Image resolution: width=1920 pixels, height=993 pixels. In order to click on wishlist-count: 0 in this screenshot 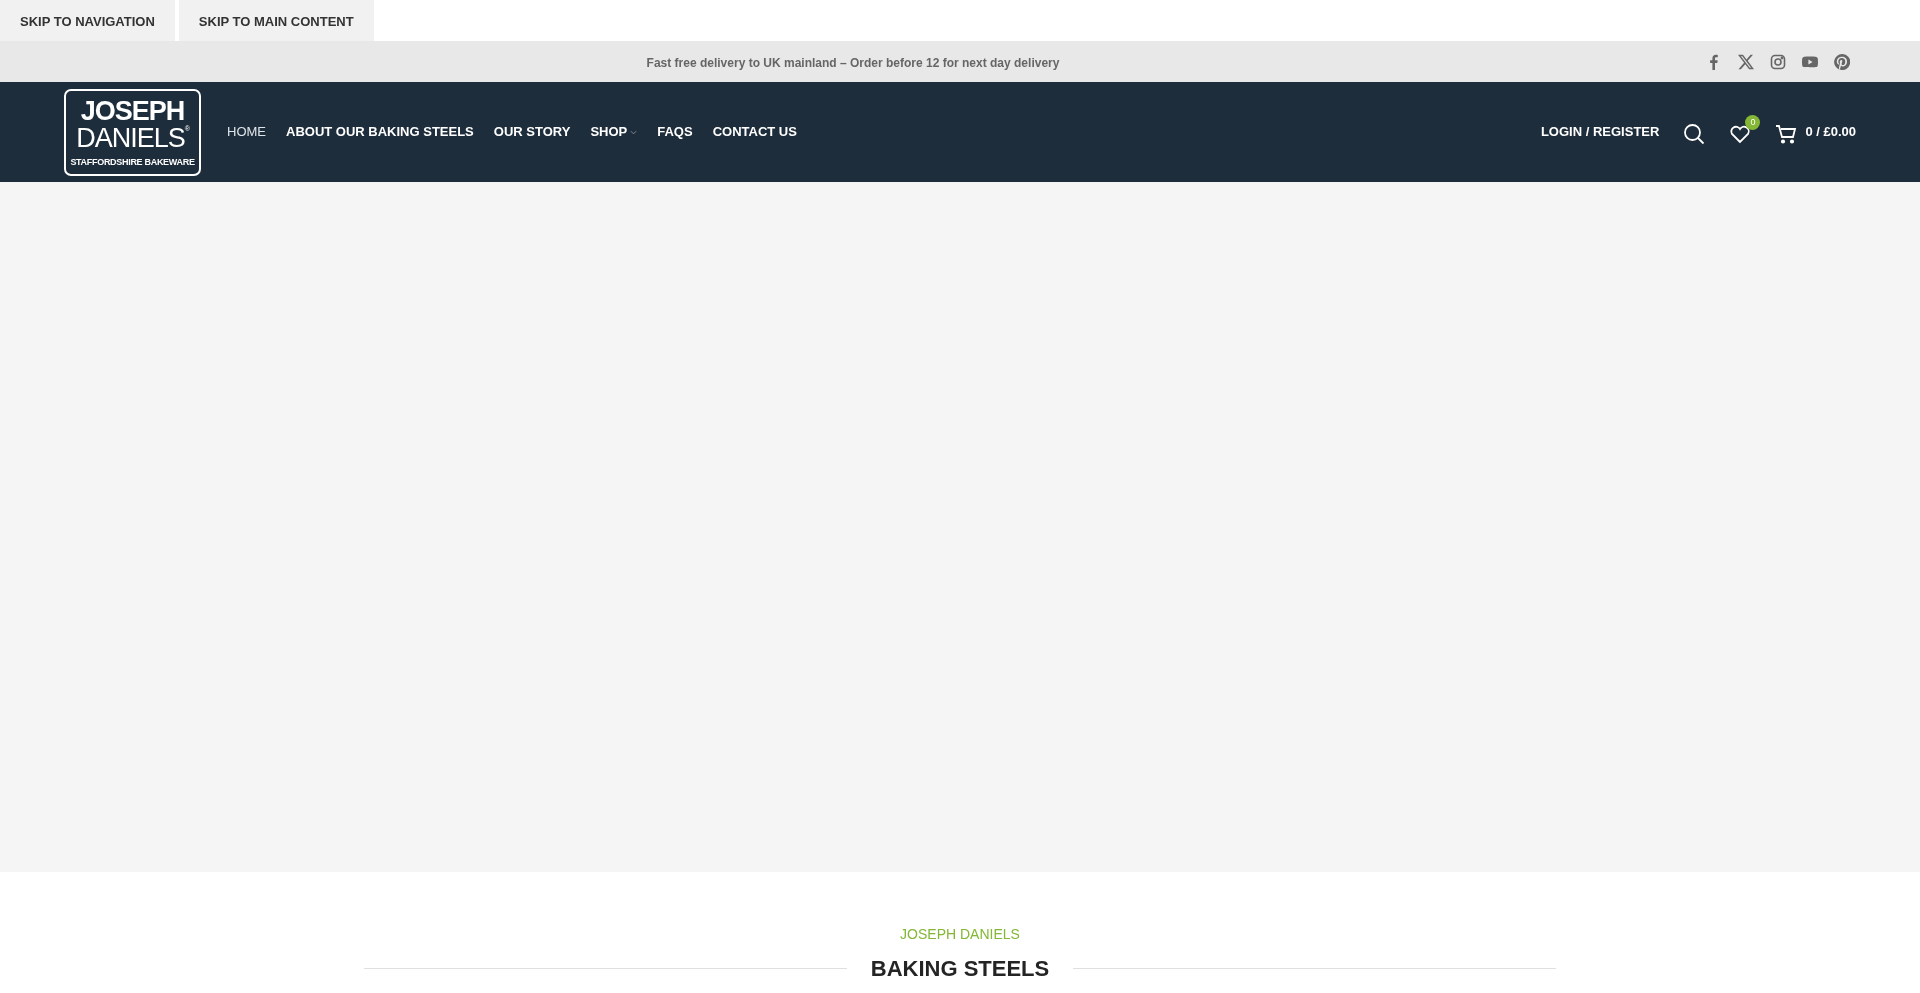, I will do `click(1753, 122)`.